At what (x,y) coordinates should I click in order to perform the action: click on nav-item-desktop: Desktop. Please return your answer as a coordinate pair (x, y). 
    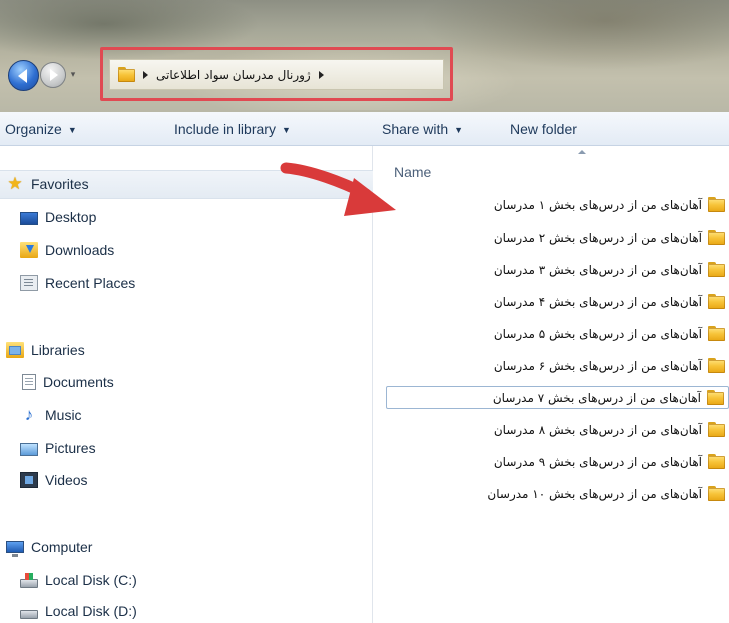
    Looking at the image, I should click on (58, 217).